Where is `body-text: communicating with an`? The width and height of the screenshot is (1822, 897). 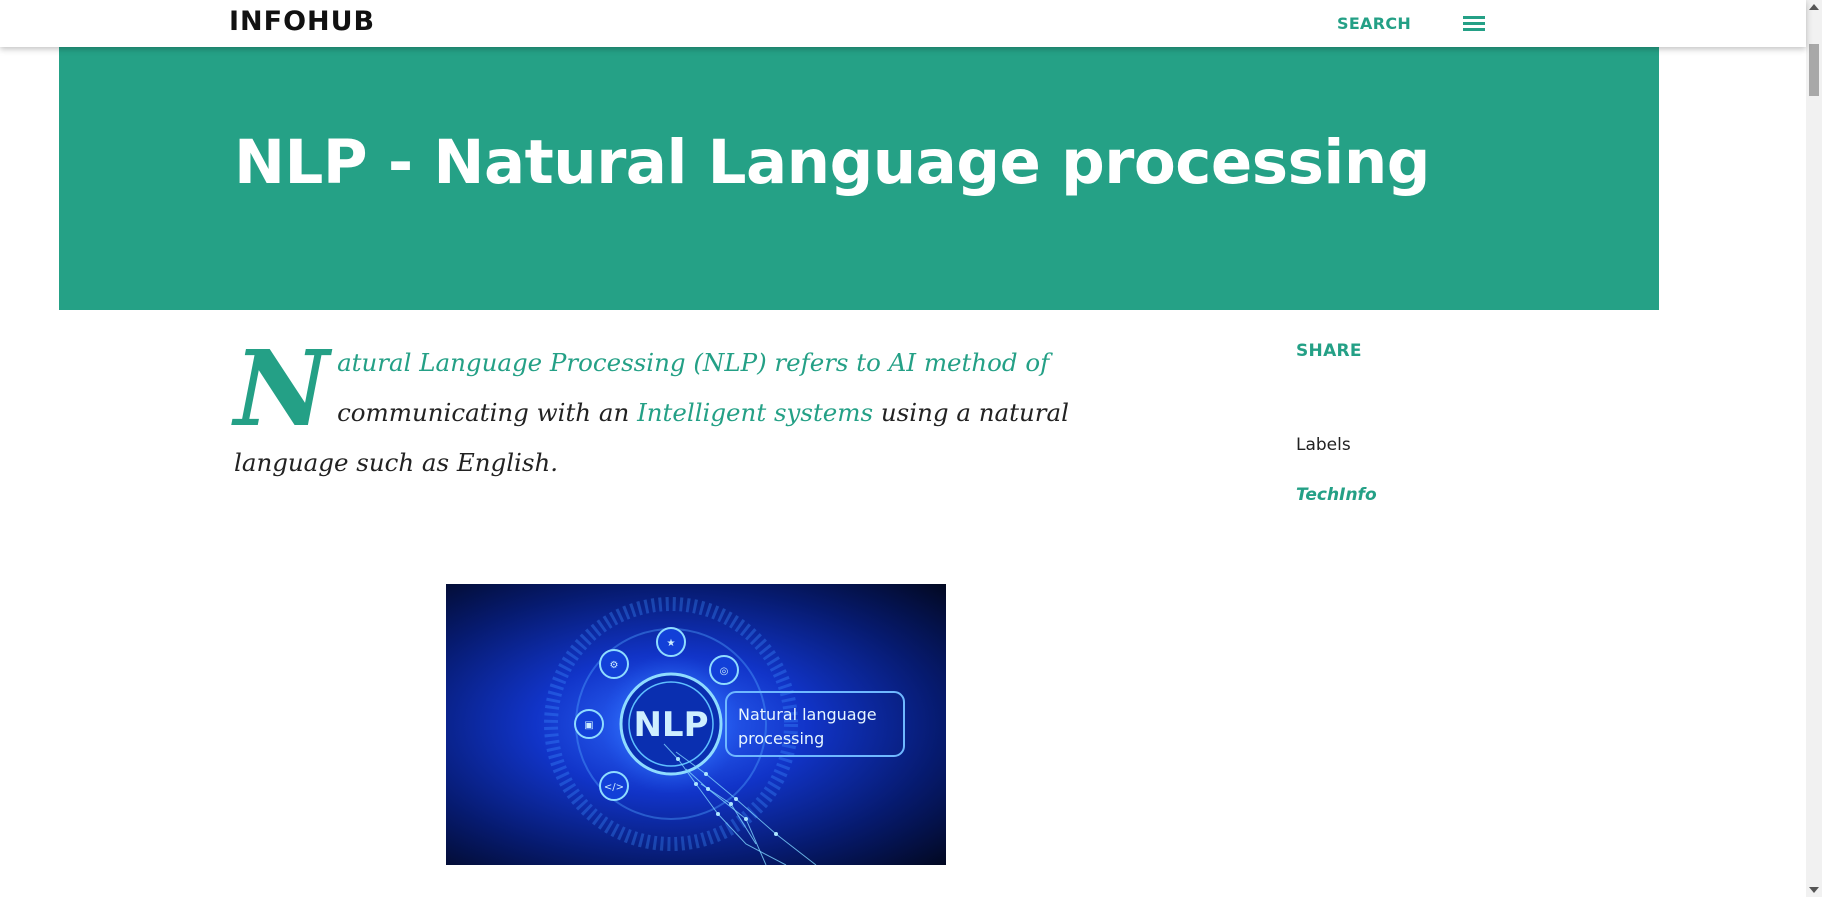
body-text: communicating with an is located at coordinates (483, 412).